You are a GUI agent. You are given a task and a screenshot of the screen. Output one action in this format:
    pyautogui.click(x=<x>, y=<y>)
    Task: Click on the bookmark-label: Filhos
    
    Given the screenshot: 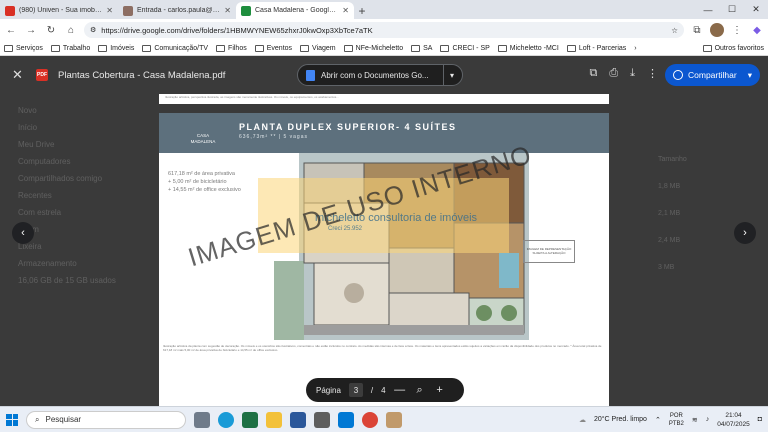 What is the action you would take?
    pyautogui.click(x=237, y=48)
    